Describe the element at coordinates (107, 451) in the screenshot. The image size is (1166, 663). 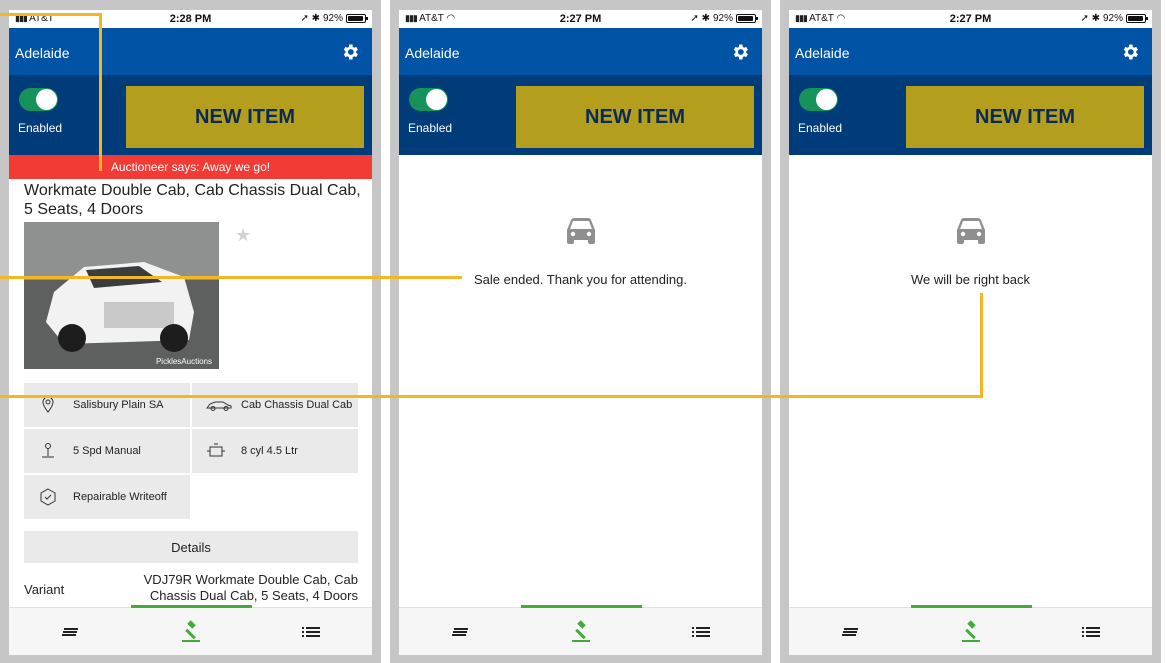
I see `spec-transmission: 5 Spd Manual` at that location.